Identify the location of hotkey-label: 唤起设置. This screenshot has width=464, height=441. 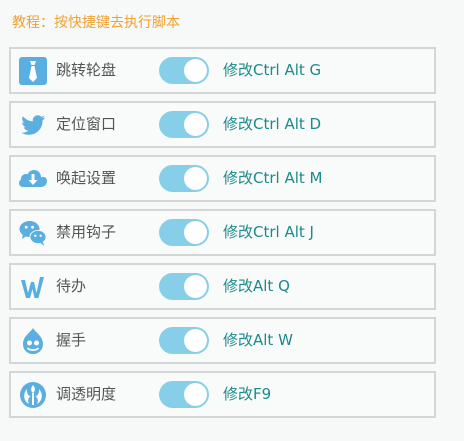
(86, 178).